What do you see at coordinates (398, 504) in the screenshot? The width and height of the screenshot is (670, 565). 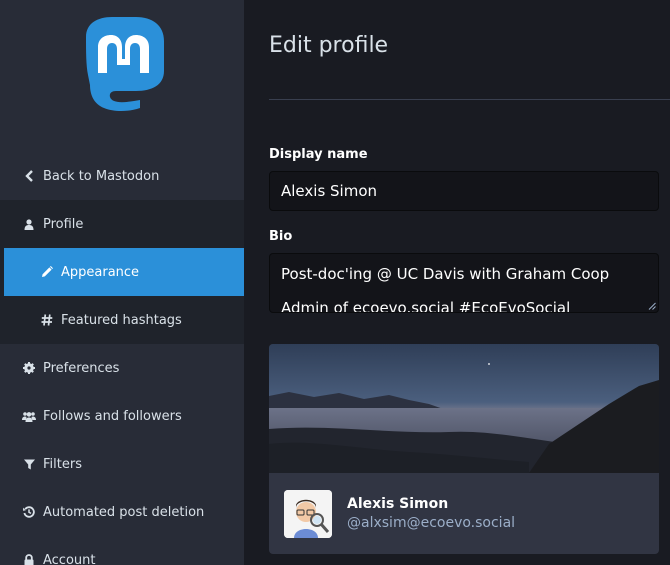 I see `preview-display-name: Alexis Simon` at bounding box center [398, 504].